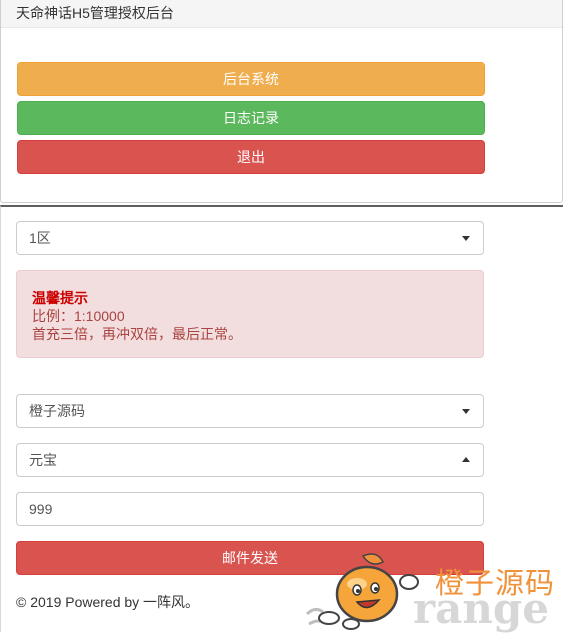  Describe the element at coordinates (250, 460) in the screenshot. I see `item-select: 元宝` at that location.